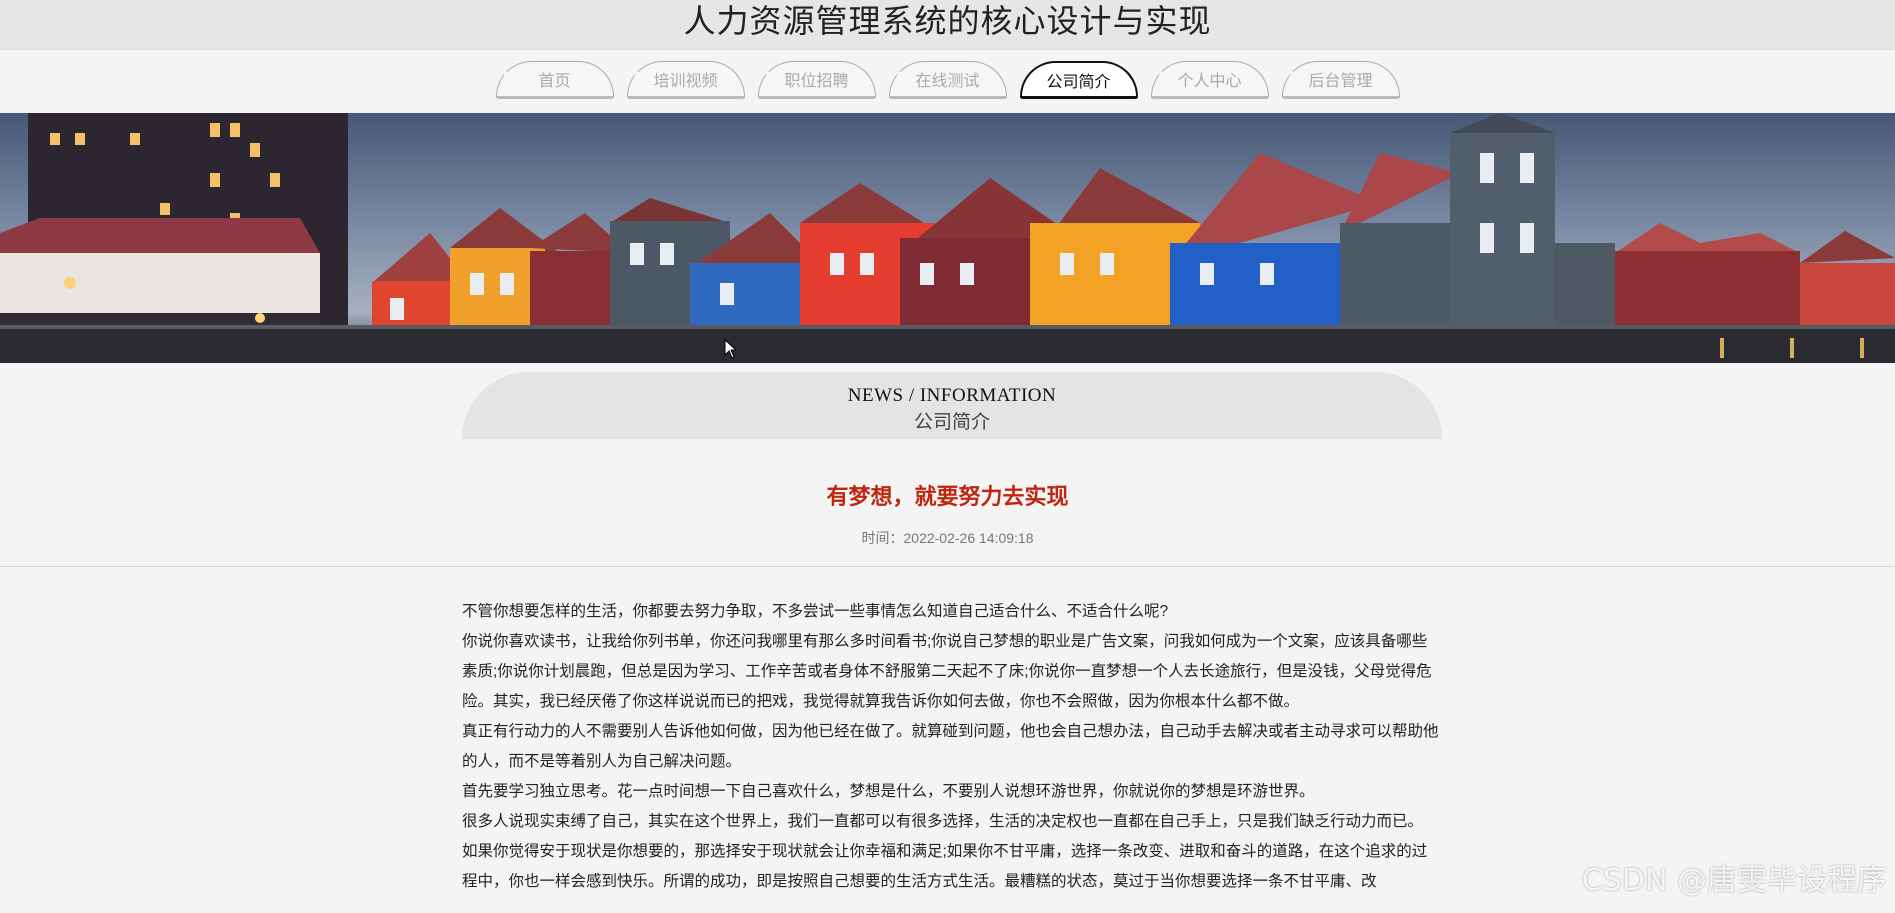 The image size is (1895, 913). I want to click on title-bar: 人力资源管理系统的核心设计与实现, so click(947, 25).